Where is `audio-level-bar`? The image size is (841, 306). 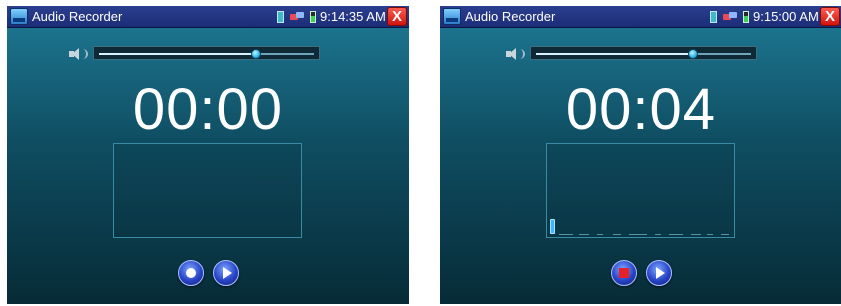
audio-level-bar is located at coordinates (552, 226).